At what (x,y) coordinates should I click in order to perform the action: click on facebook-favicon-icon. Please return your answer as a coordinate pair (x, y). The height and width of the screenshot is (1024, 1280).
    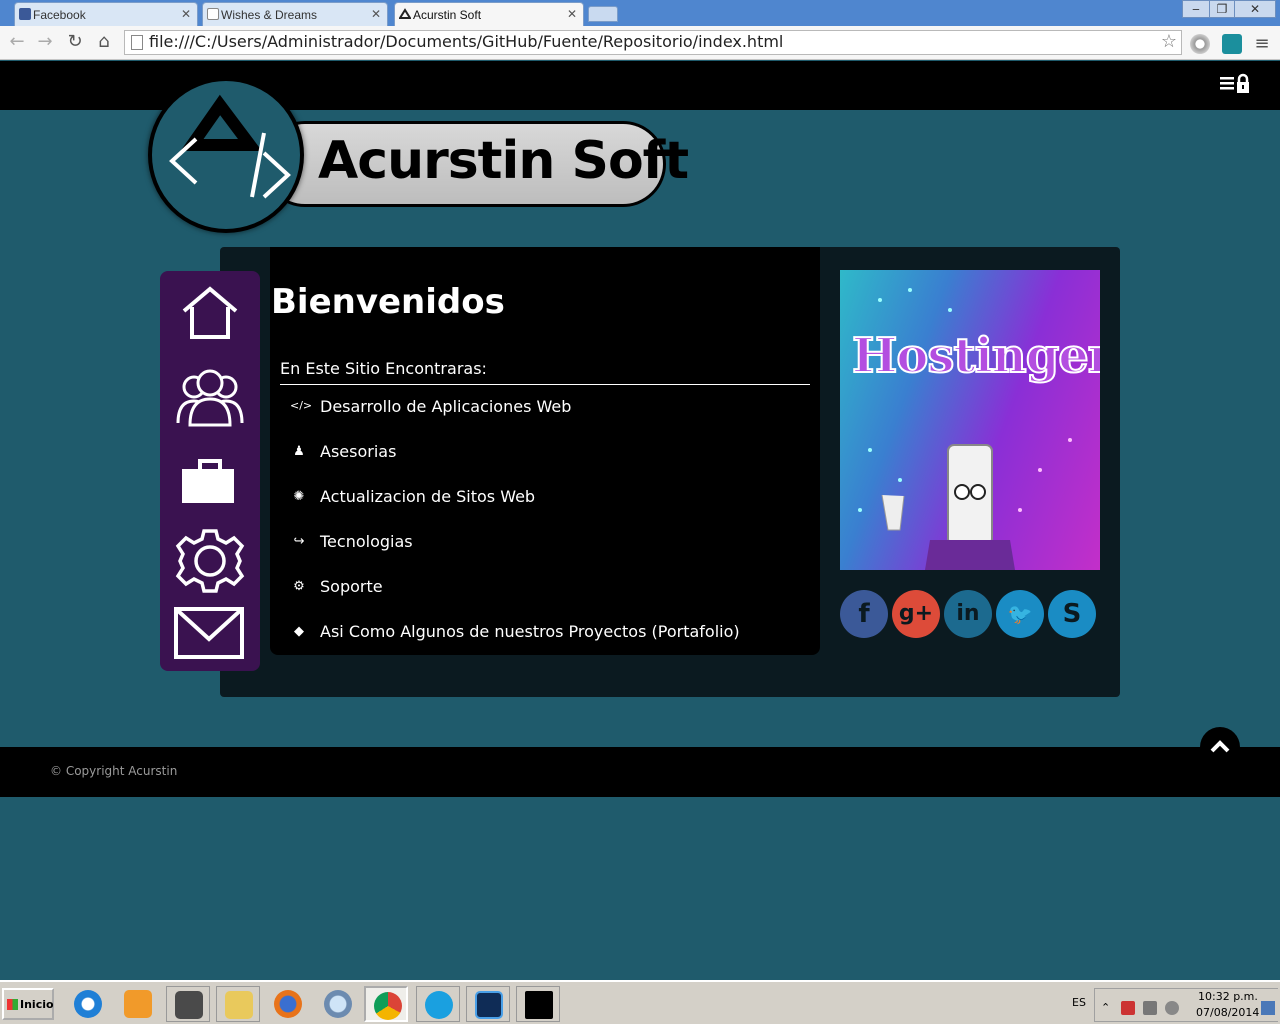
    Looking at the image, I should click on (25, 14).